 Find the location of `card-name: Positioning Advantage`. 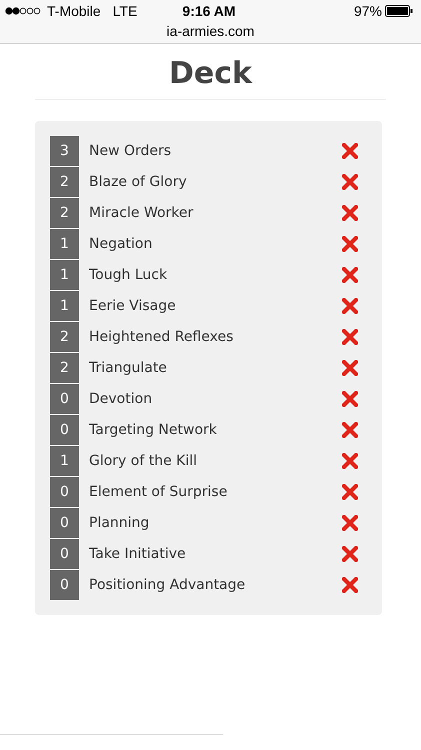

card-name: Positioning Advantage is located at coordinates (167, 585).